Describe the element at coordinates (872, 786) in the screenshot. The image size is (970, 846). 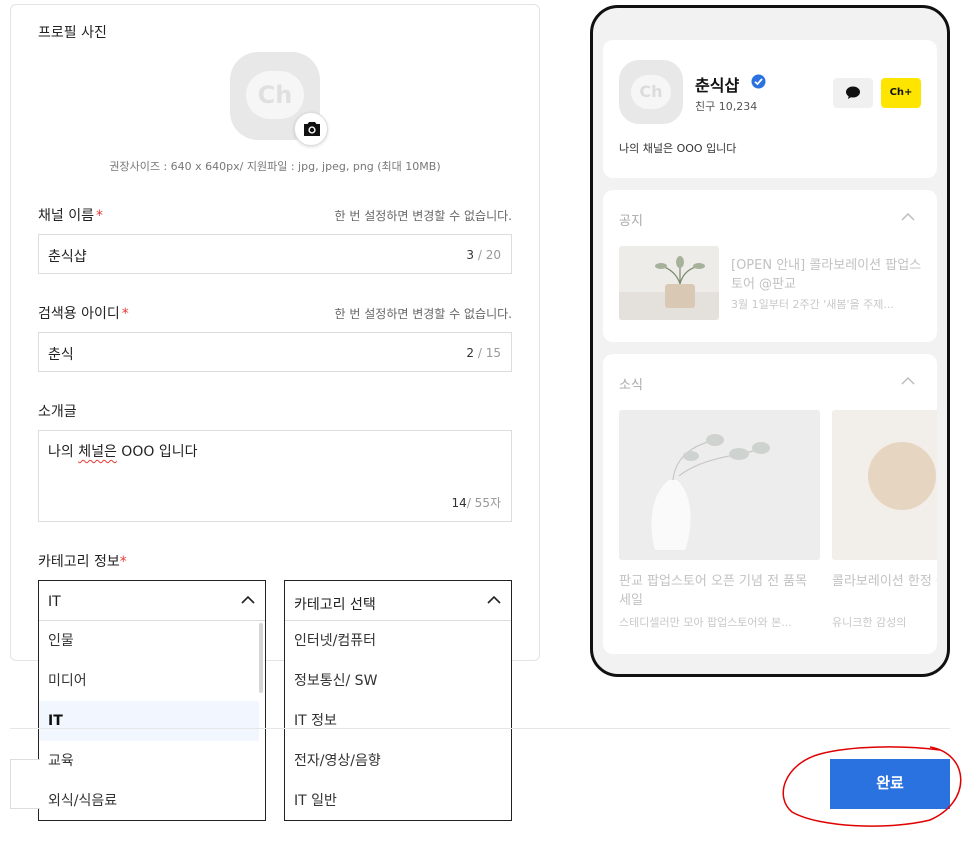
I see `annotation-circle` at that location.